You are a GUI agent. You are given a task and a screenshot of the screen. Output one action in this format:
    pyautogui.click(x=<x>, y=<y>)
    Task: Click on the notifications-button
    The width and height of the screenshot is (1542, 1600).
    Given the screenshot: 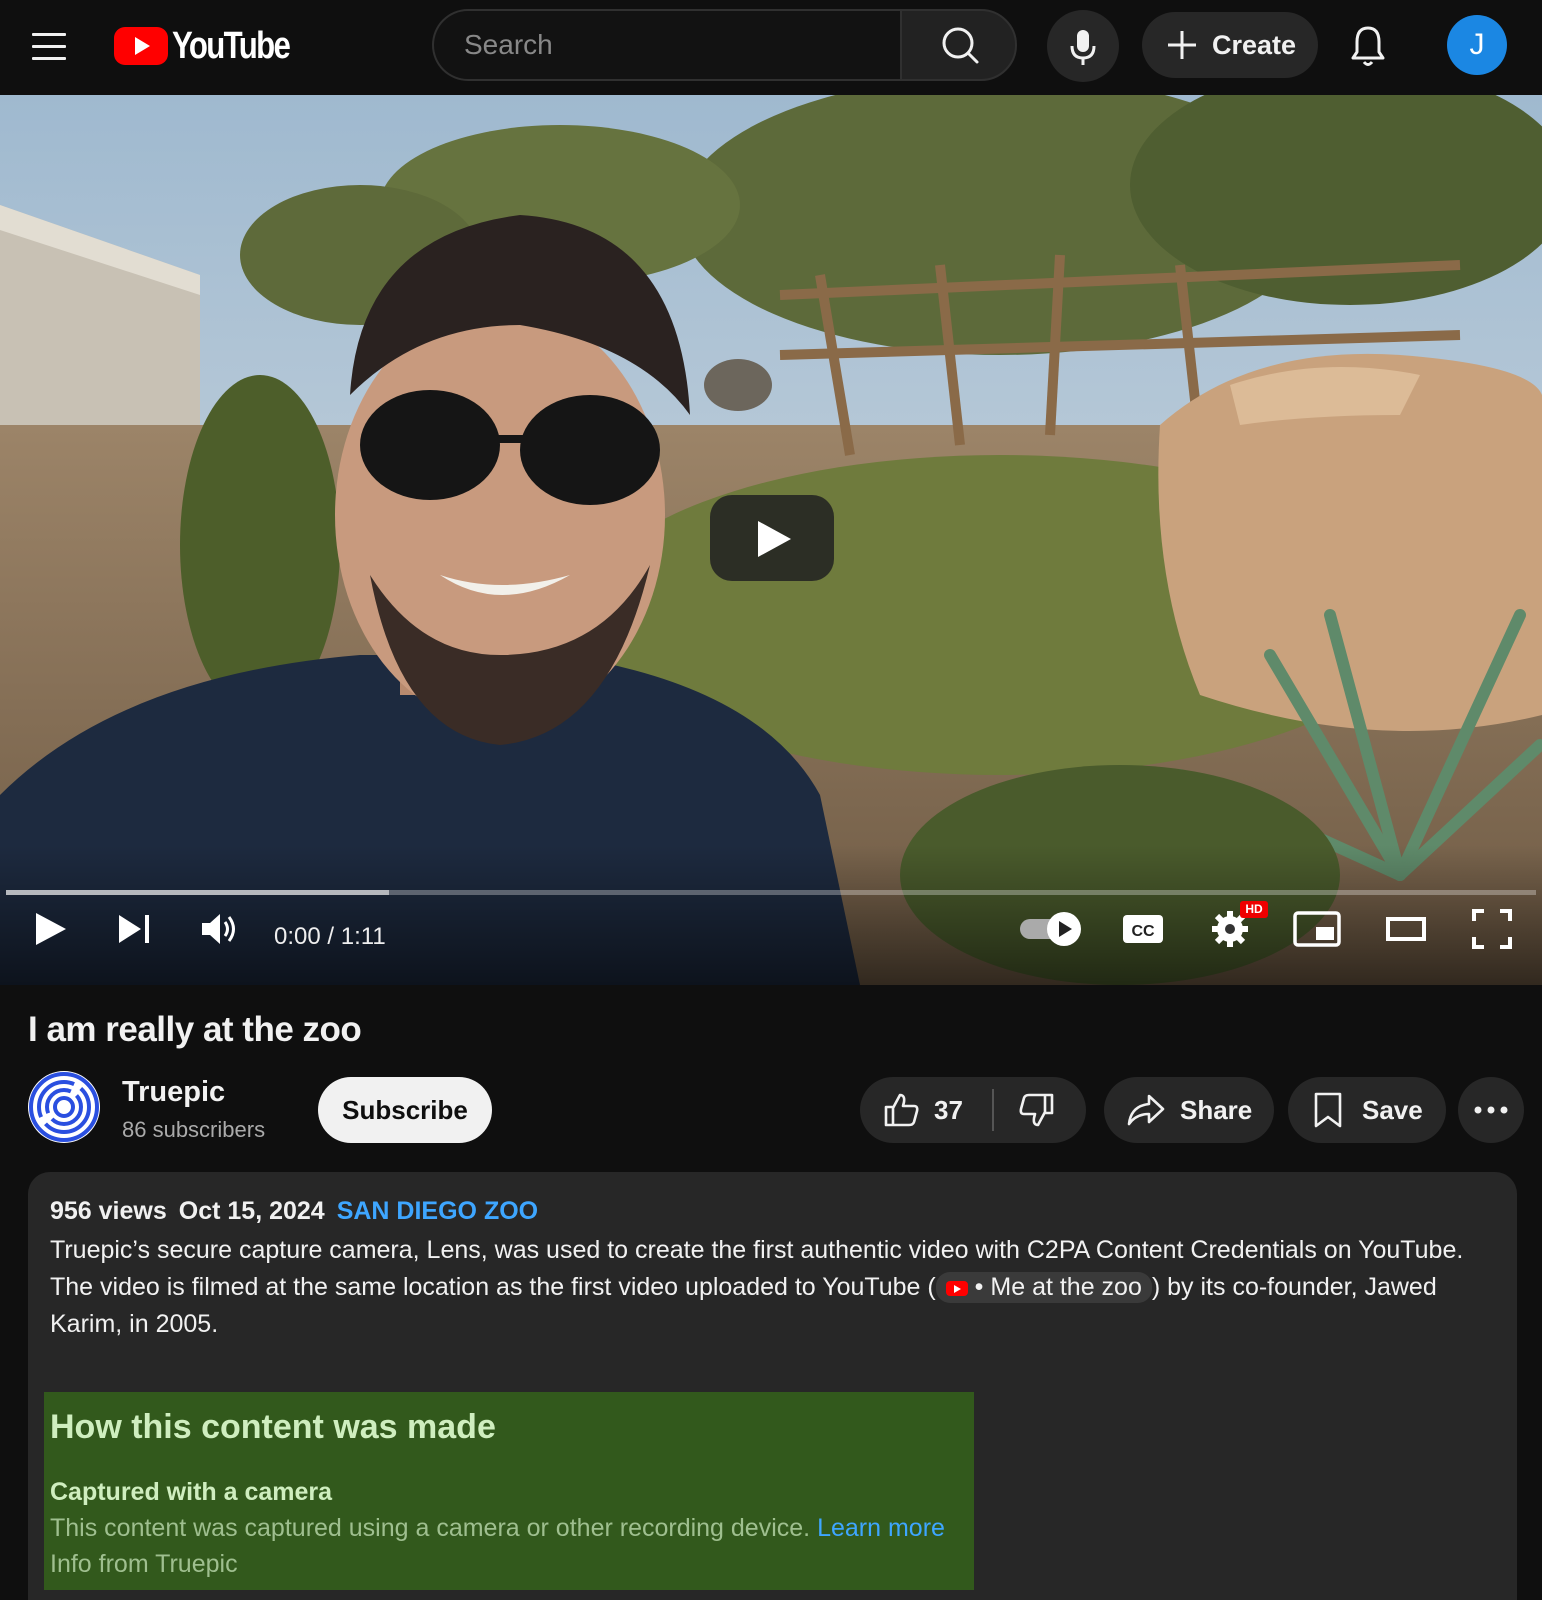 What is the action you would take?
    pyautogui.click(x=1368, y=46)
    